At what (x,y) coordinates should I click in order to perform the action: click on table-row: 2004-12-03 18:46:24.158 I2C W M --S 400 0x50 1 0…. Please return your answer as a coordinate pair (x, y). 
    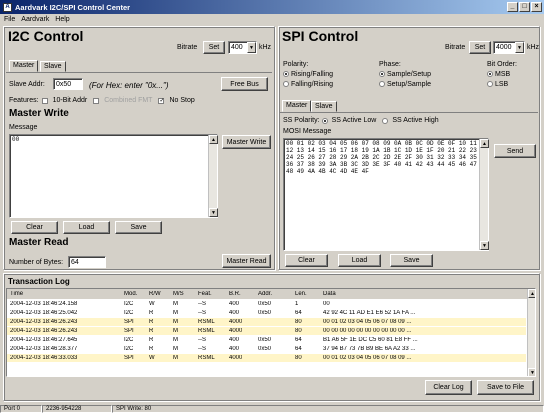
    Looking at the image, I should click on (266, 304).